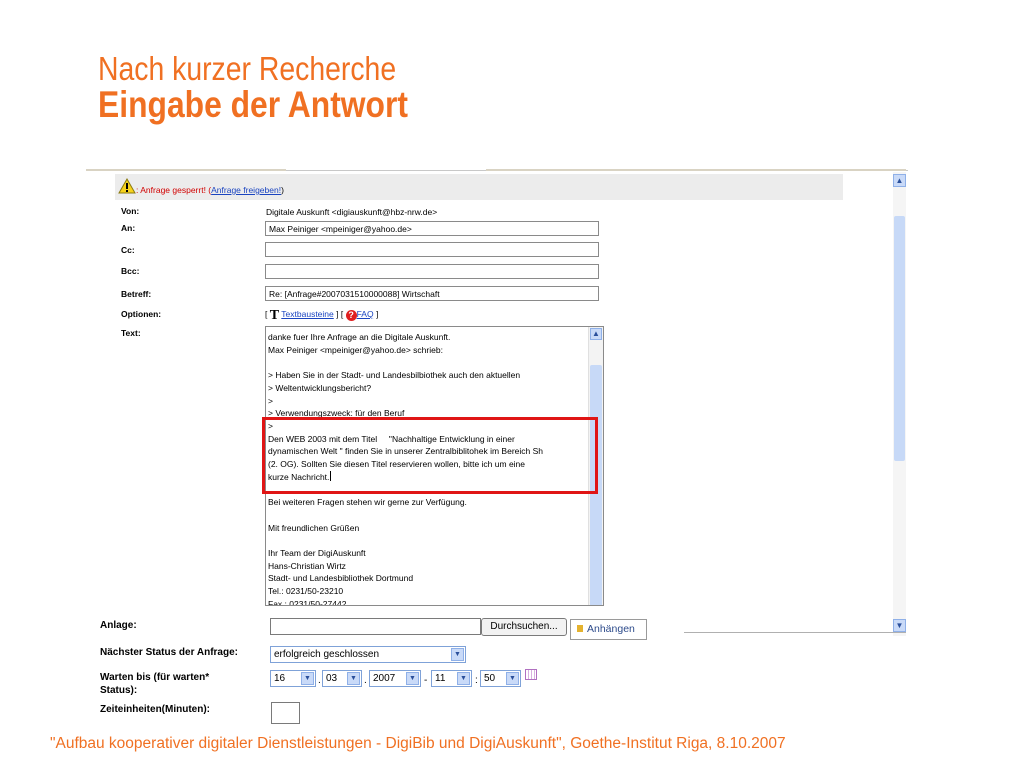 The width and height of the screenshot is (1024, 768). Describe the element at coordinates (274, 315) in the screenshot. I see `text-template-icon: T` at that location.